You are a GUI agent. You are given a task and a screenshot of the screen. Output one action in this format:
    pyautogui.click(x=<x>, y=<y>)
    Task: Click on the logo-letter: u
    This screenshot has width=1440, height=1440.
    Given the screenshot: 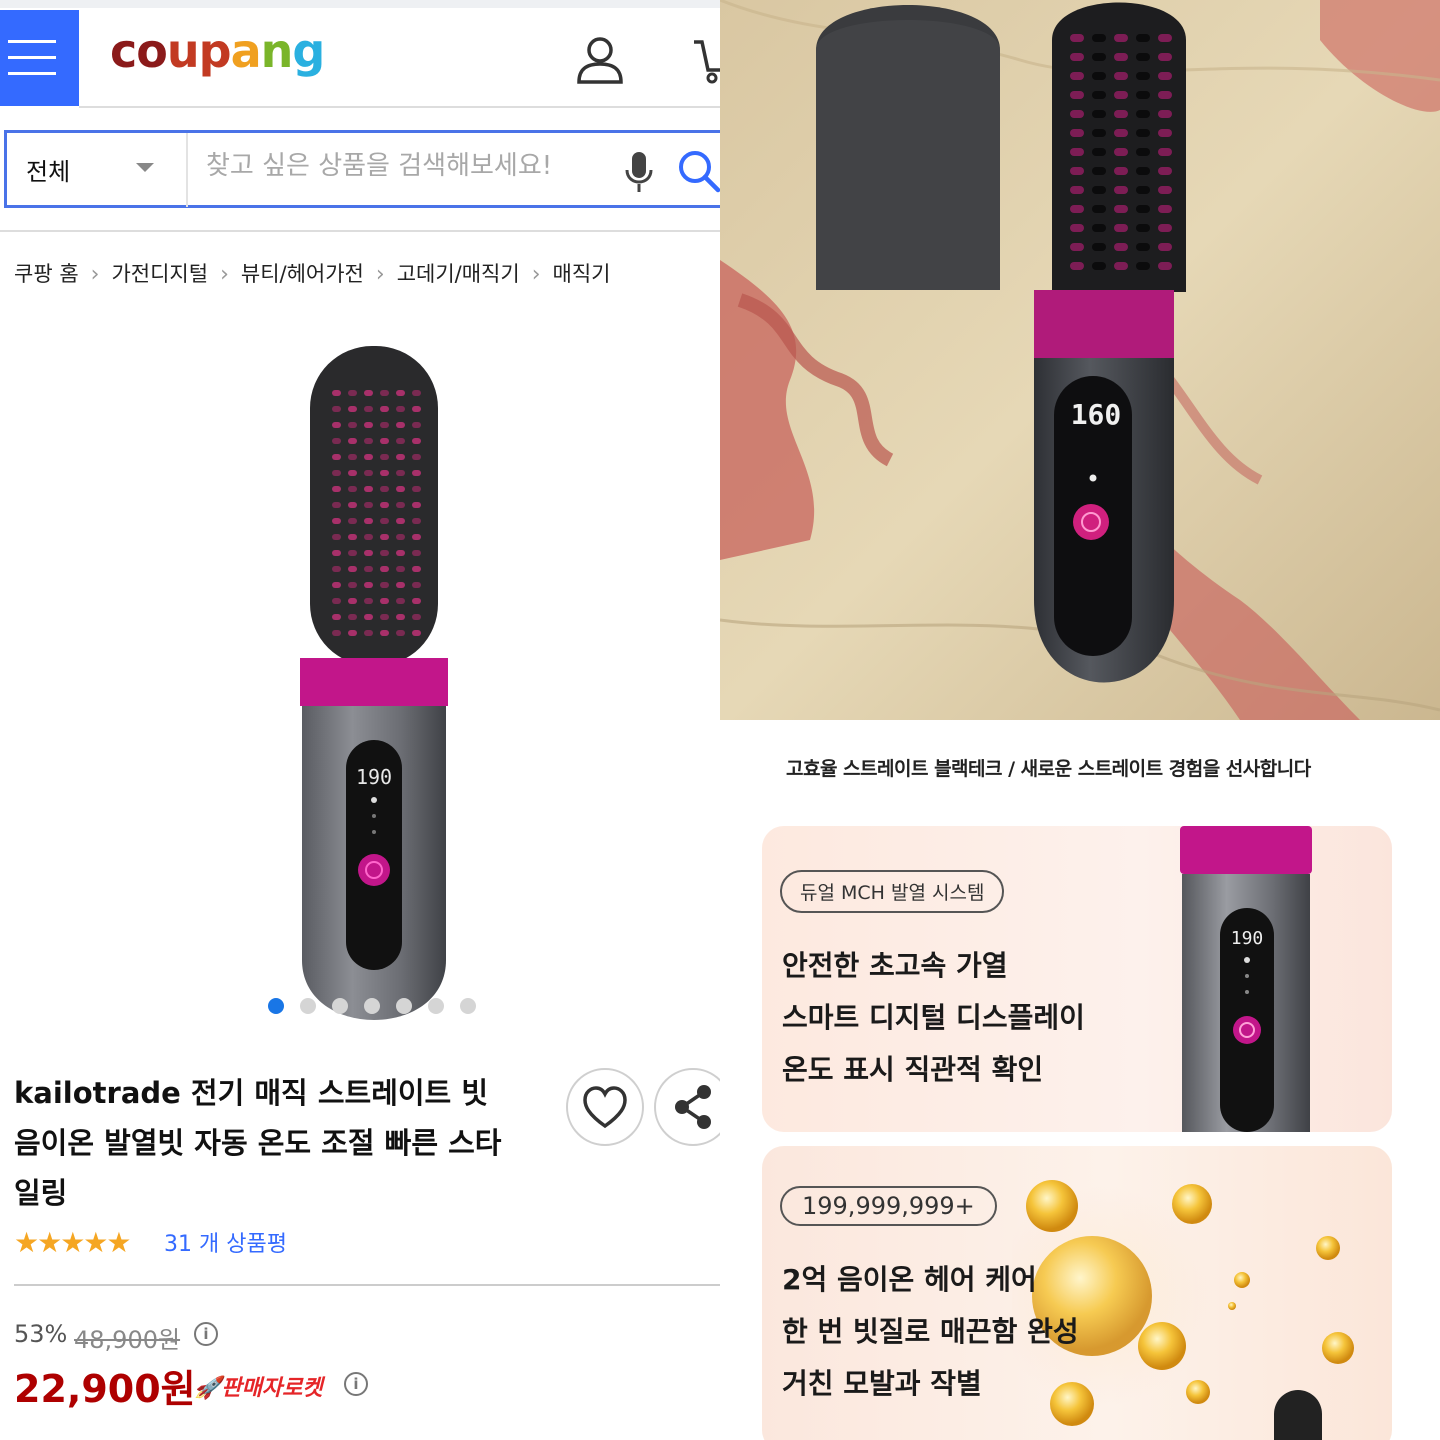 What is the action you would take?
    pyautogui.click(x=183, y=51)
    